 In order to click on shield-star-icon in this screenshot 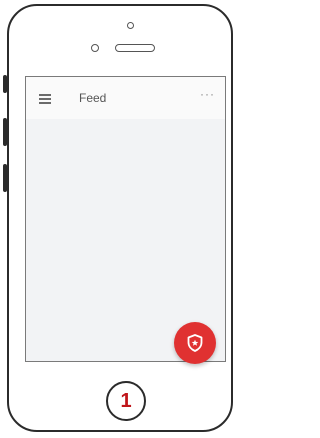, I will do `click(195, 343)`.